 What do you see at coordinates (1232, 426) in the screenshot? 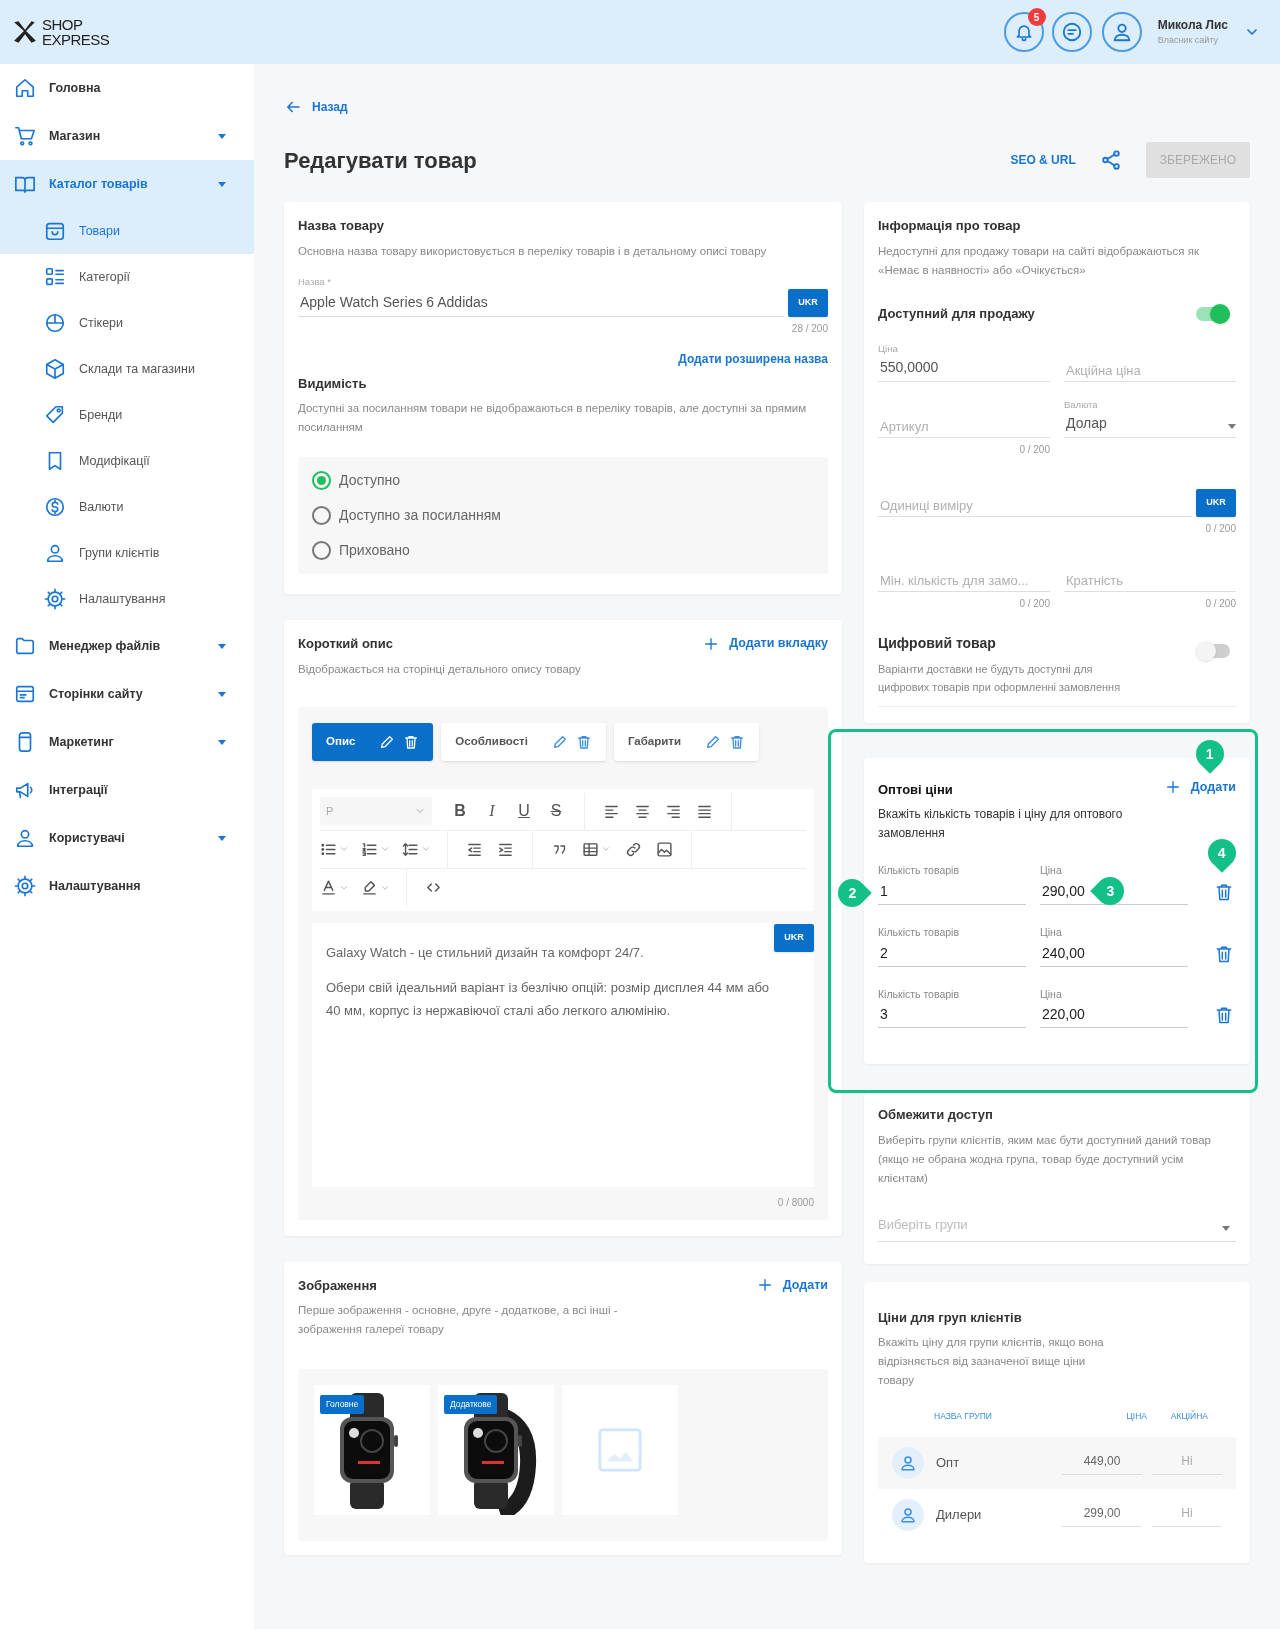
I see `caret-icon` at bounding box center [1232, 426].